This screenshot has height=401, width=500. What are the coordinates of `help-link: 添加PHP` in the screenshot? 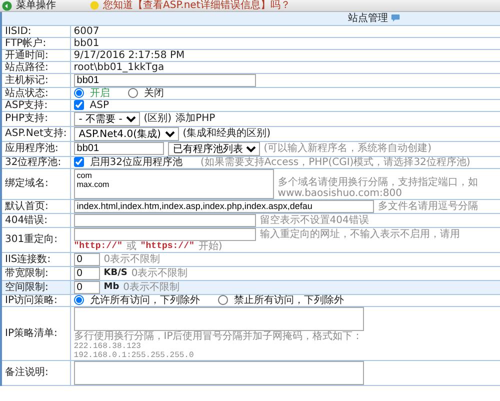 It's located at (196, 118).